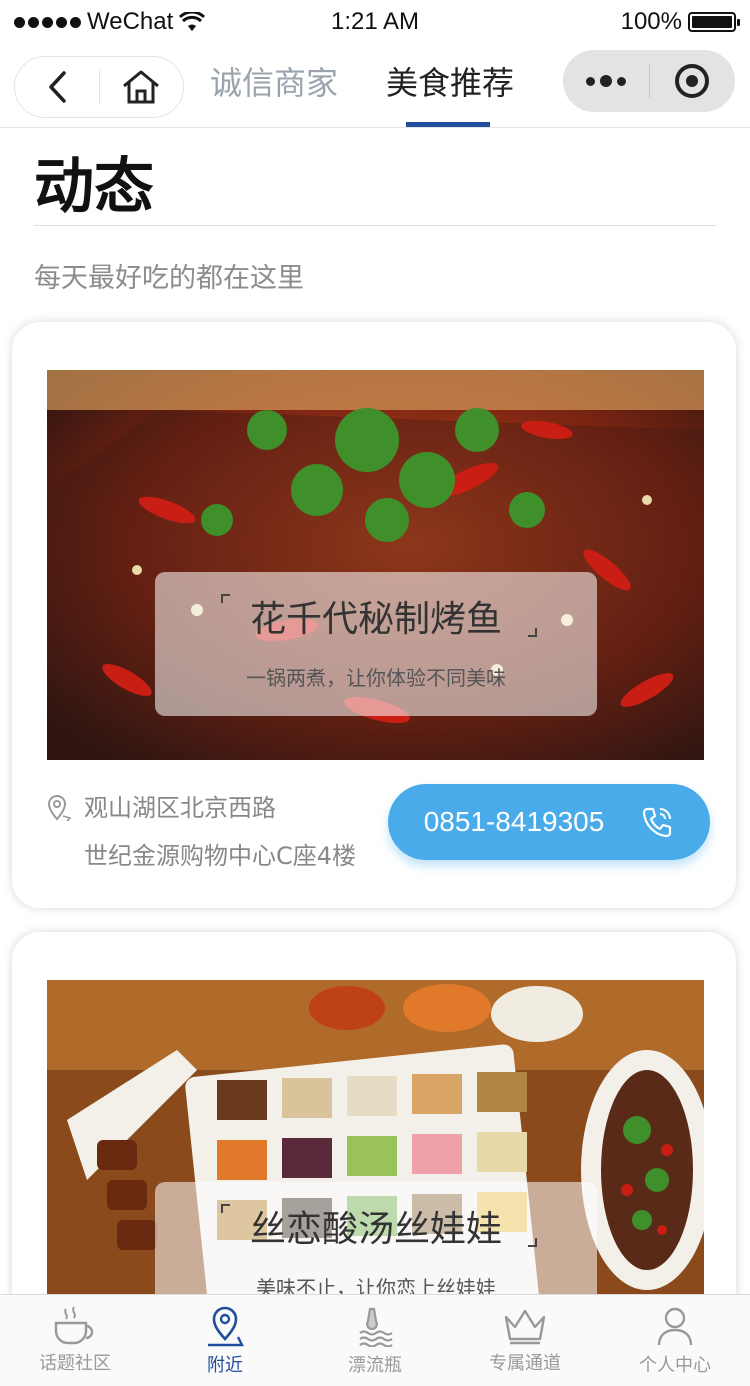 Image resolution: width=750 pixels, height=1386 pixels. I want to click on coffee-cup-icon, so click(74, 1325).